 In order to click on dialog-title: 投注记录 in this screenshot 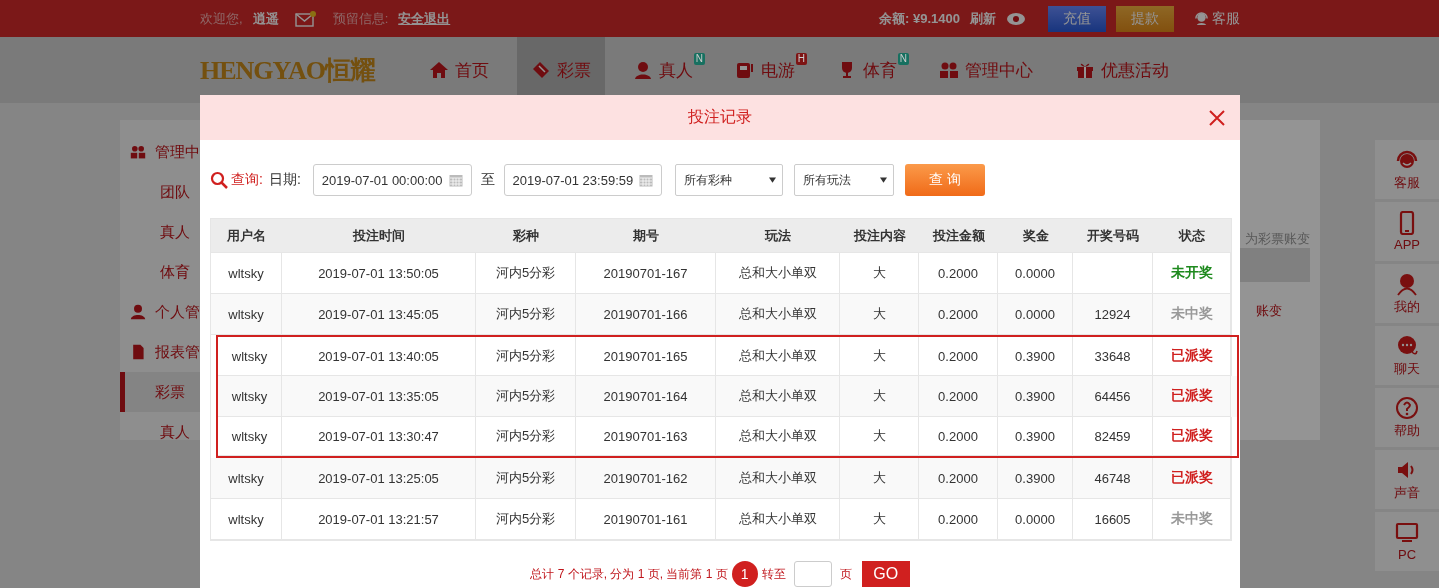, I will do `click(720, 117)`.